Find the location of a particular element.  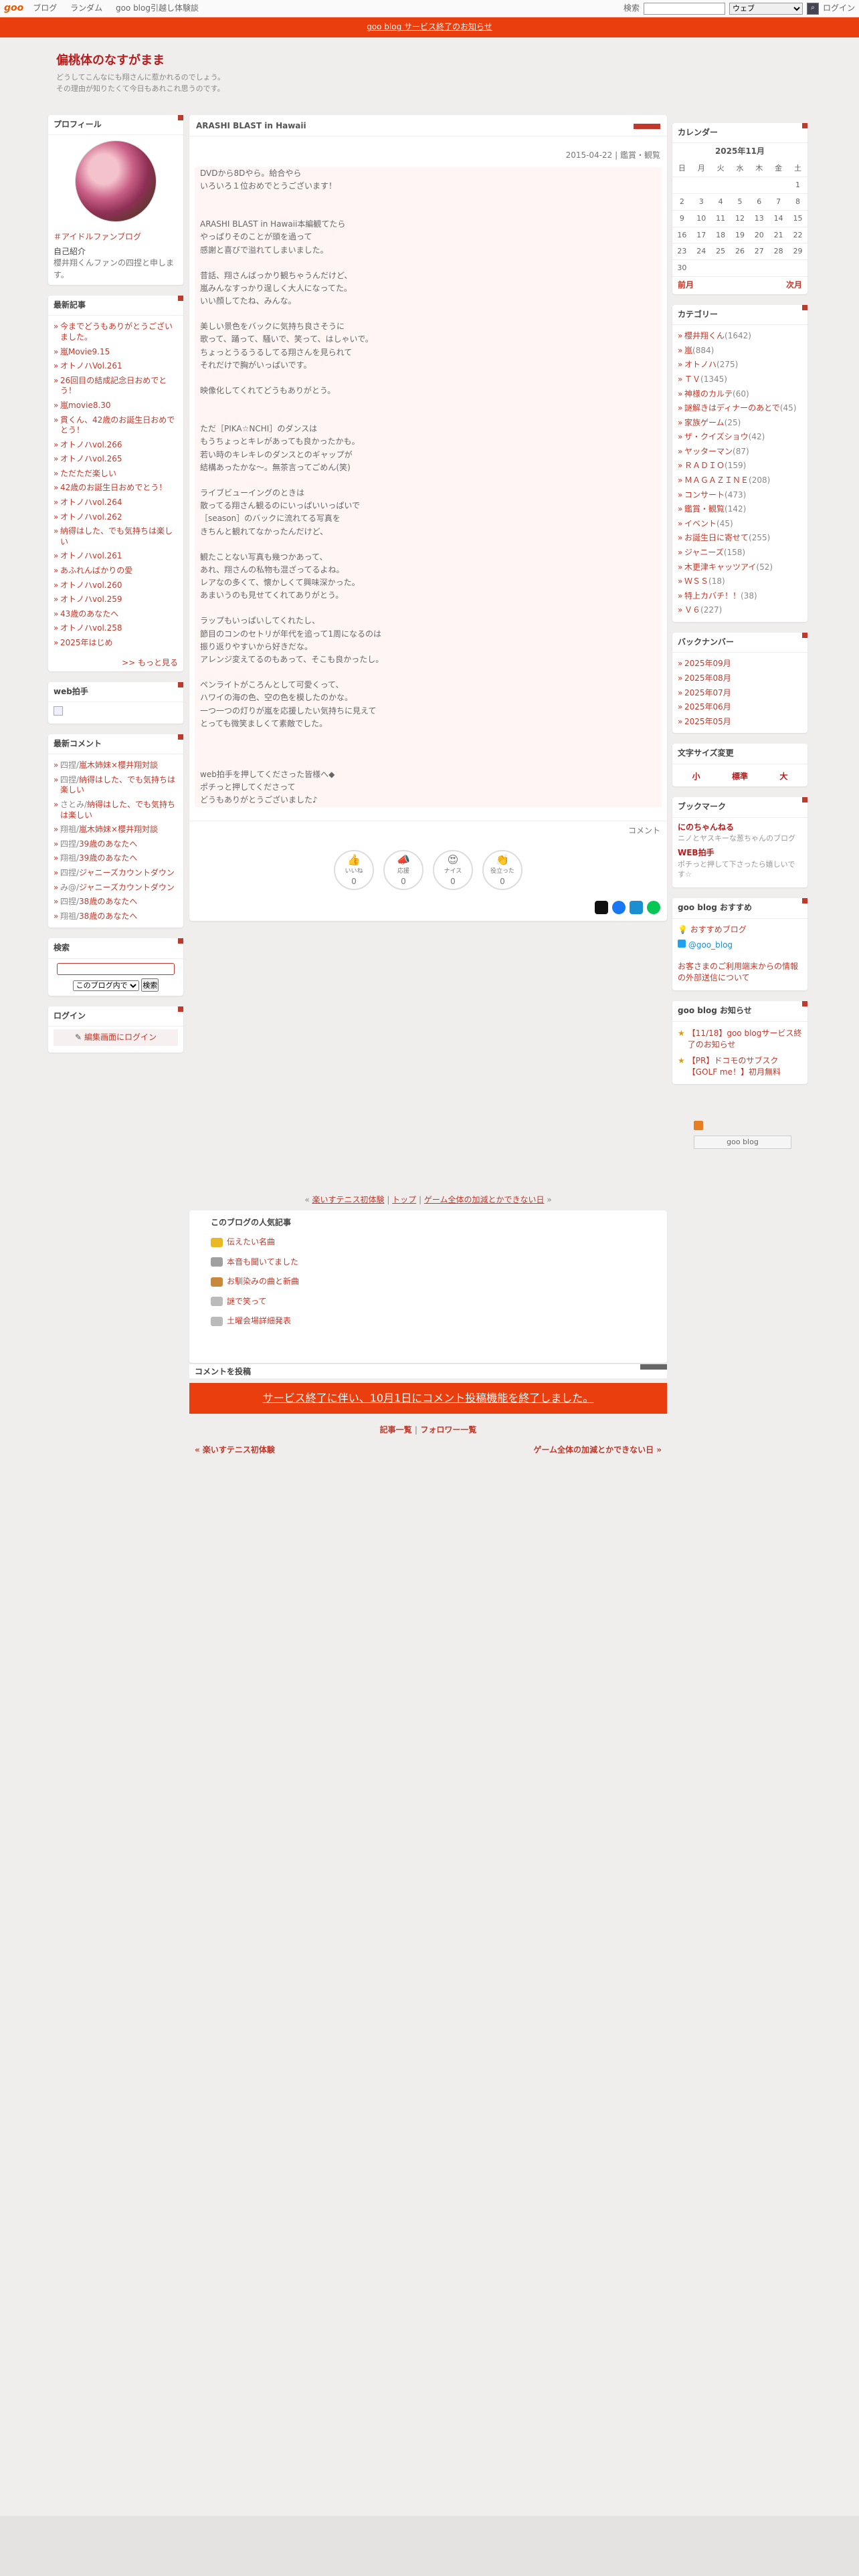

category-link: 神様のカルテ is located at coordinates (708, 394).